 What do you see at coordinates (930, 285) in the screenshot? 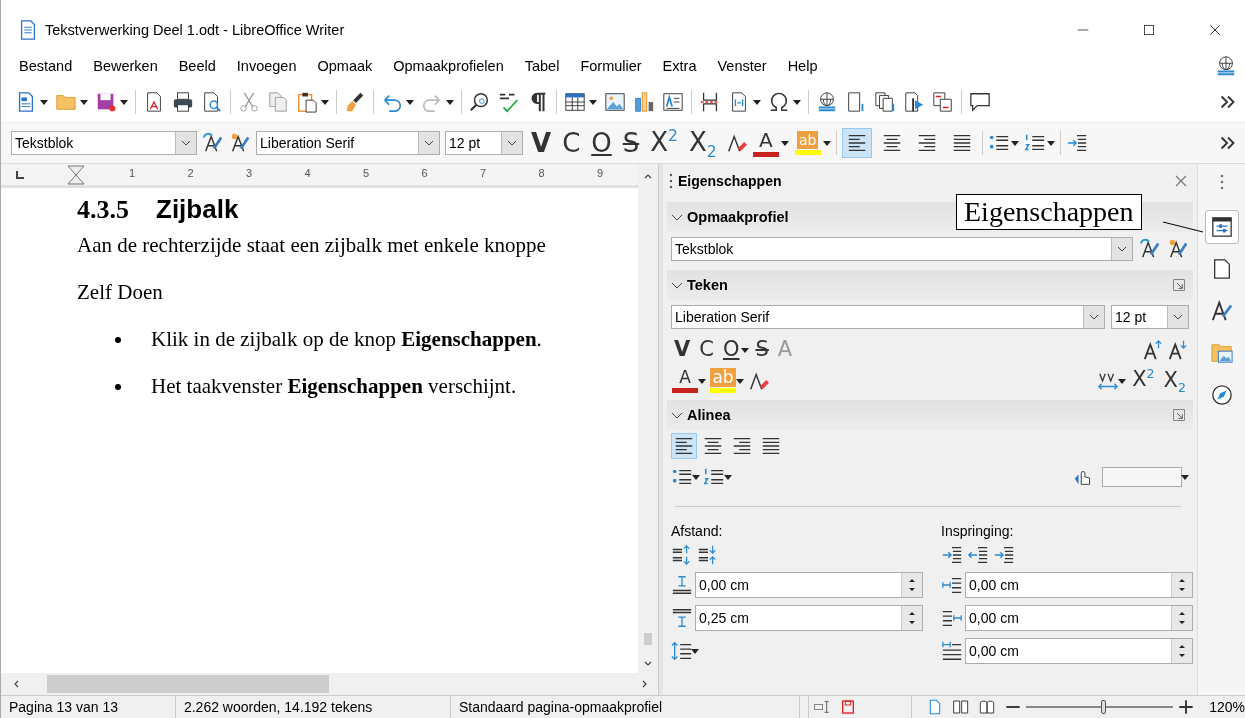
I see `section-header: Teken` at bounding box center [930, 285].